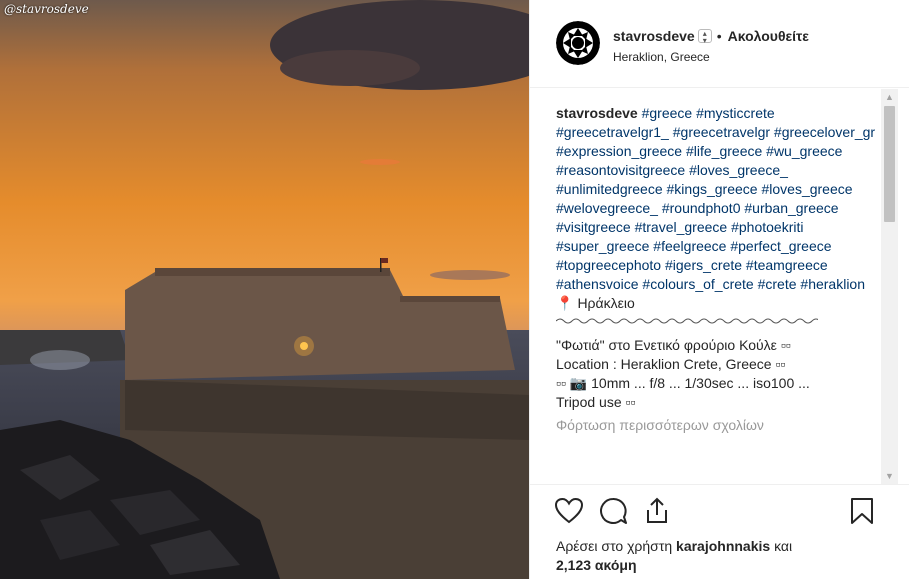 The width and height of the screenshot is (909, 579). What do you see at coordinates (681, 227) in the screenshot?
I see `hashtag-link: #travel_greece` at bounding box center [681, 227].